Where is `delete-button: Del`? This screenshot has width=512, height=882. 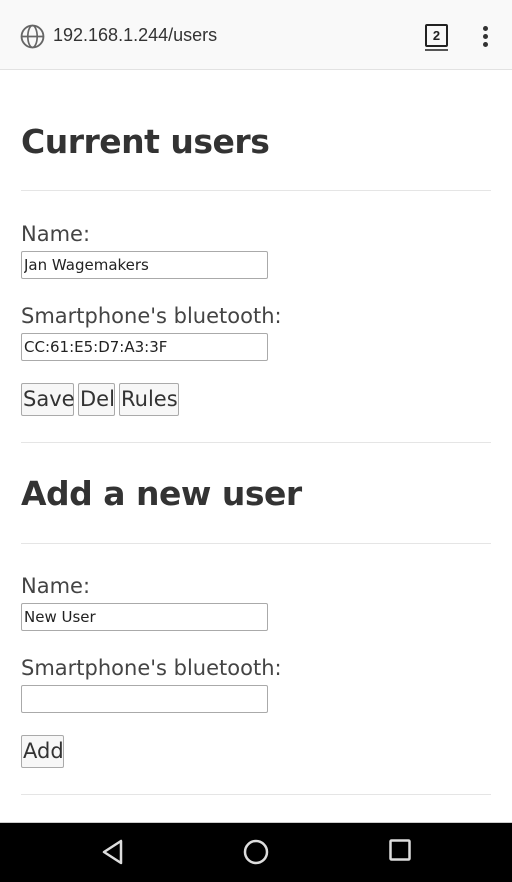
delete-button: Del is located at coordinates (96, 399).